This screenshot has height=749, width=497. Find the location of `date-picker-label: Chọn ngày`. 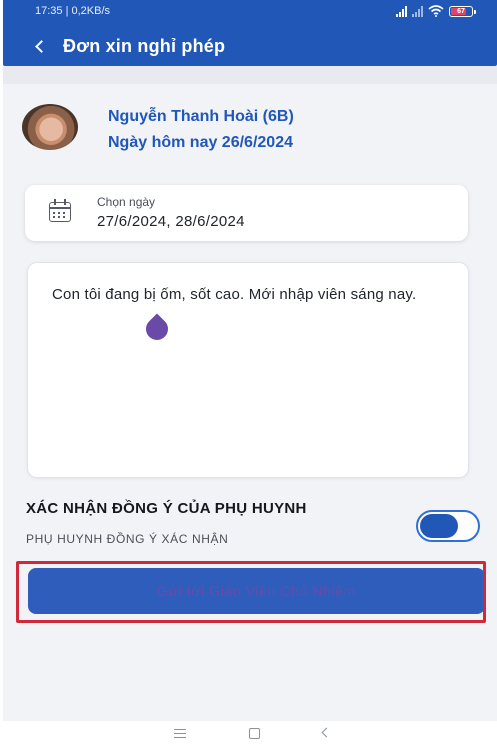

date-picker-label: Chọn ngày is located at coordinates (126, 202).